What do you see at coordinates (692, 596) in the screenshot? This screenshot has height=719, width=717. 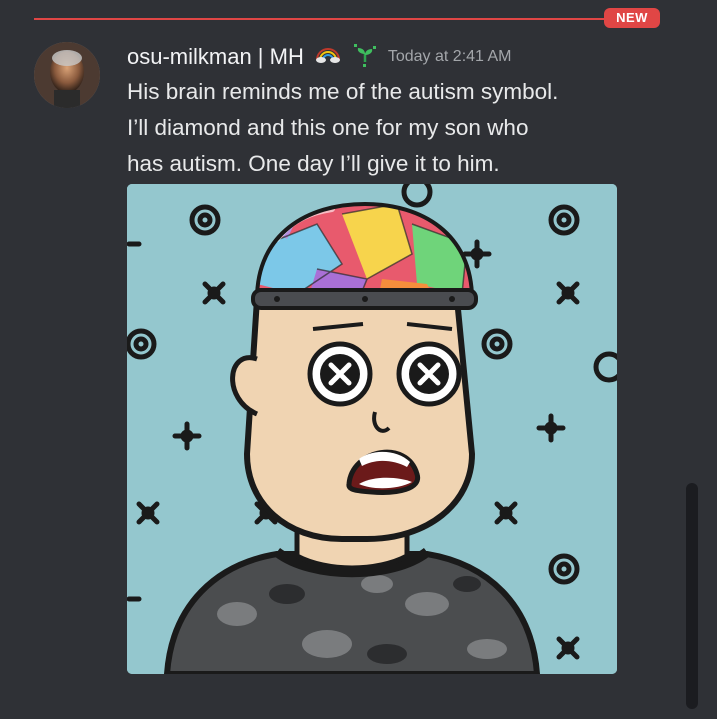 I see `scrollbar-thumb` at bounding box center [692, 596].